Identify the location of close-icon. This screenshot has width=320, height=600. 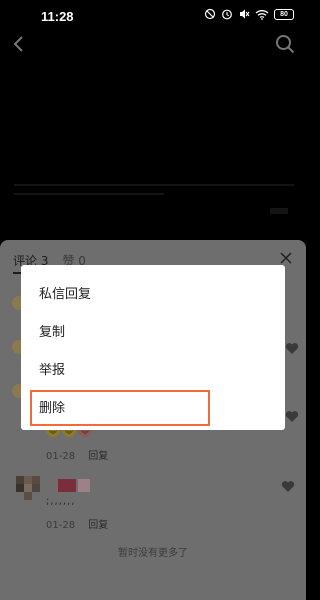
(286, 258).